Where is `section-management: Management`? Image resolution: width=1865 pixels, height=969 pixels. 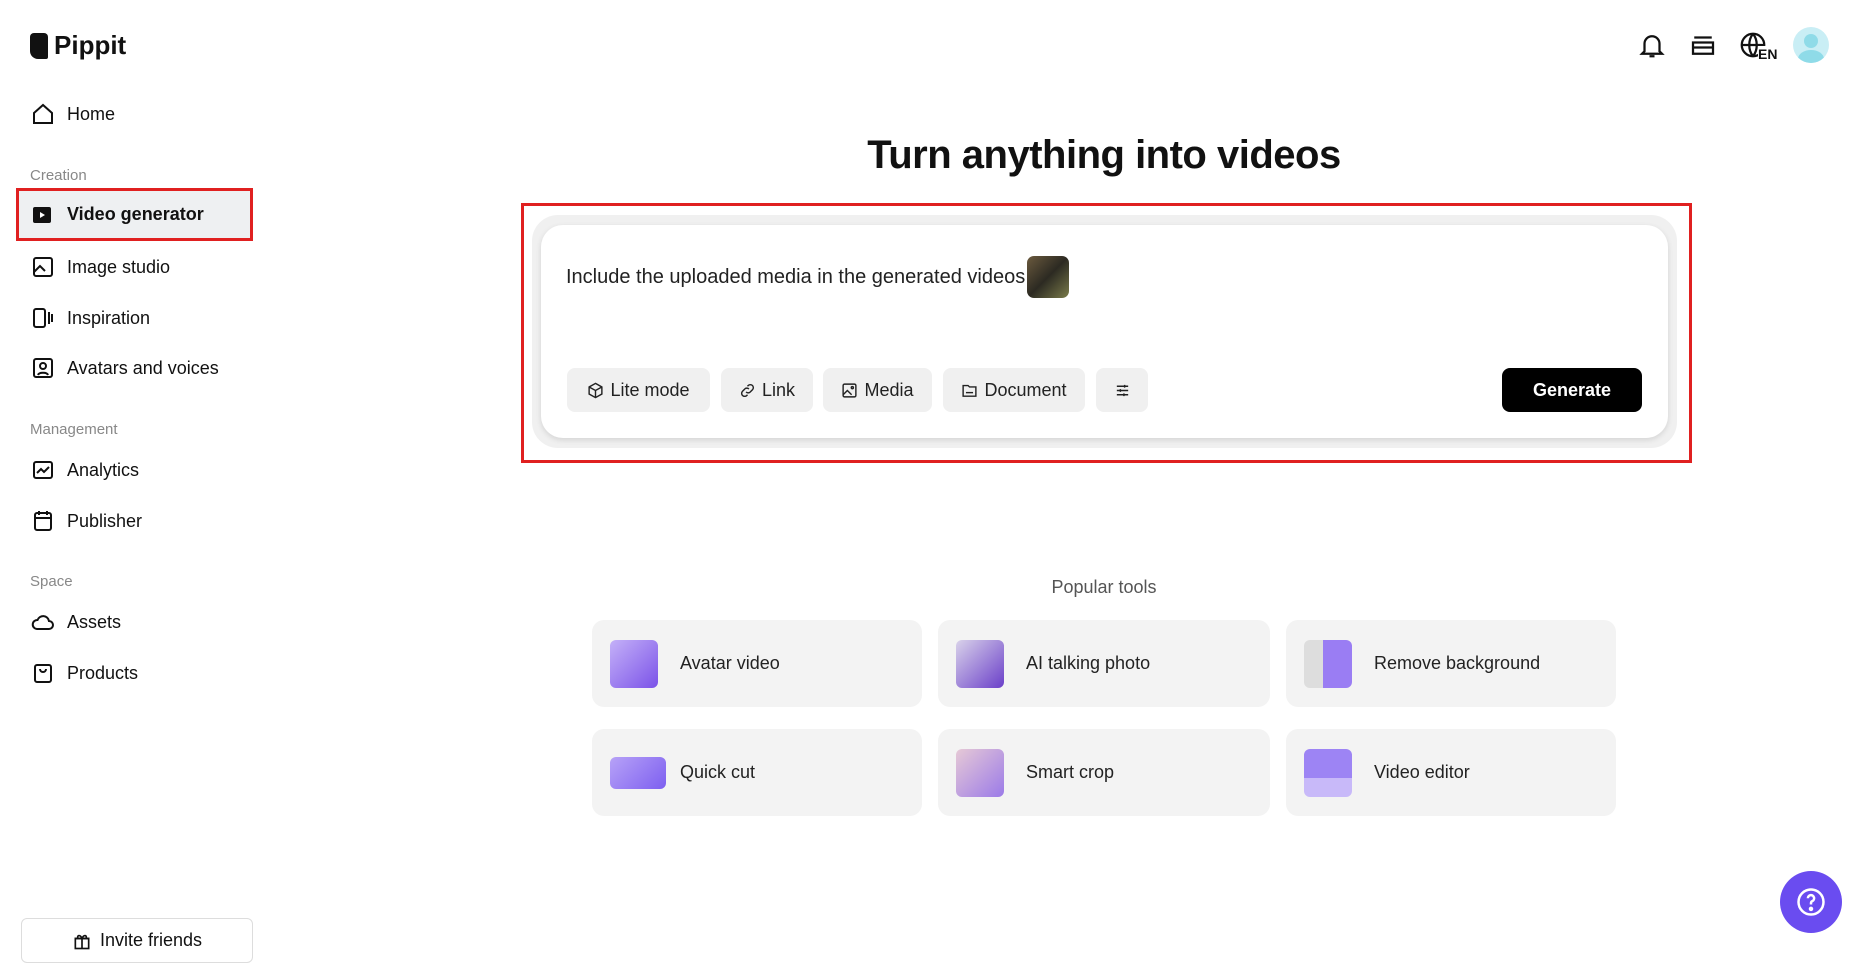 section-management: Management is located at coordinates (74, 429).